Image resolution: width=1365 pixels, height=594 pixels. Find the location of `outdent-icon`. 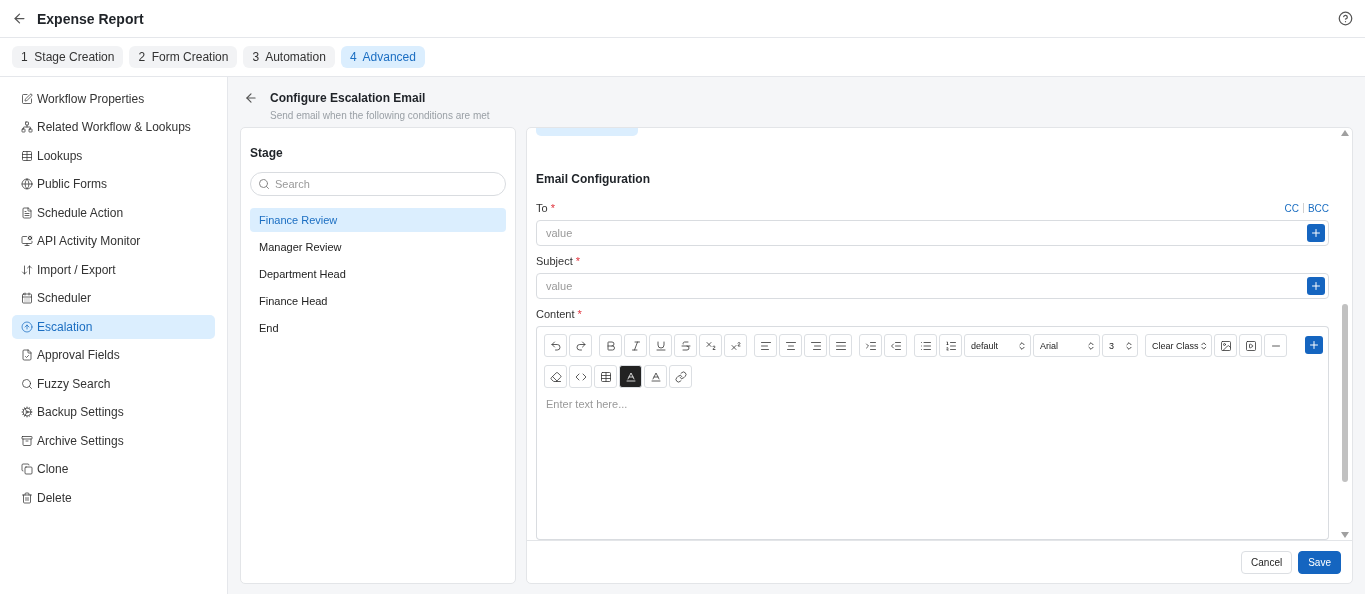

outdent-icon is located at coordinates (895, 345).